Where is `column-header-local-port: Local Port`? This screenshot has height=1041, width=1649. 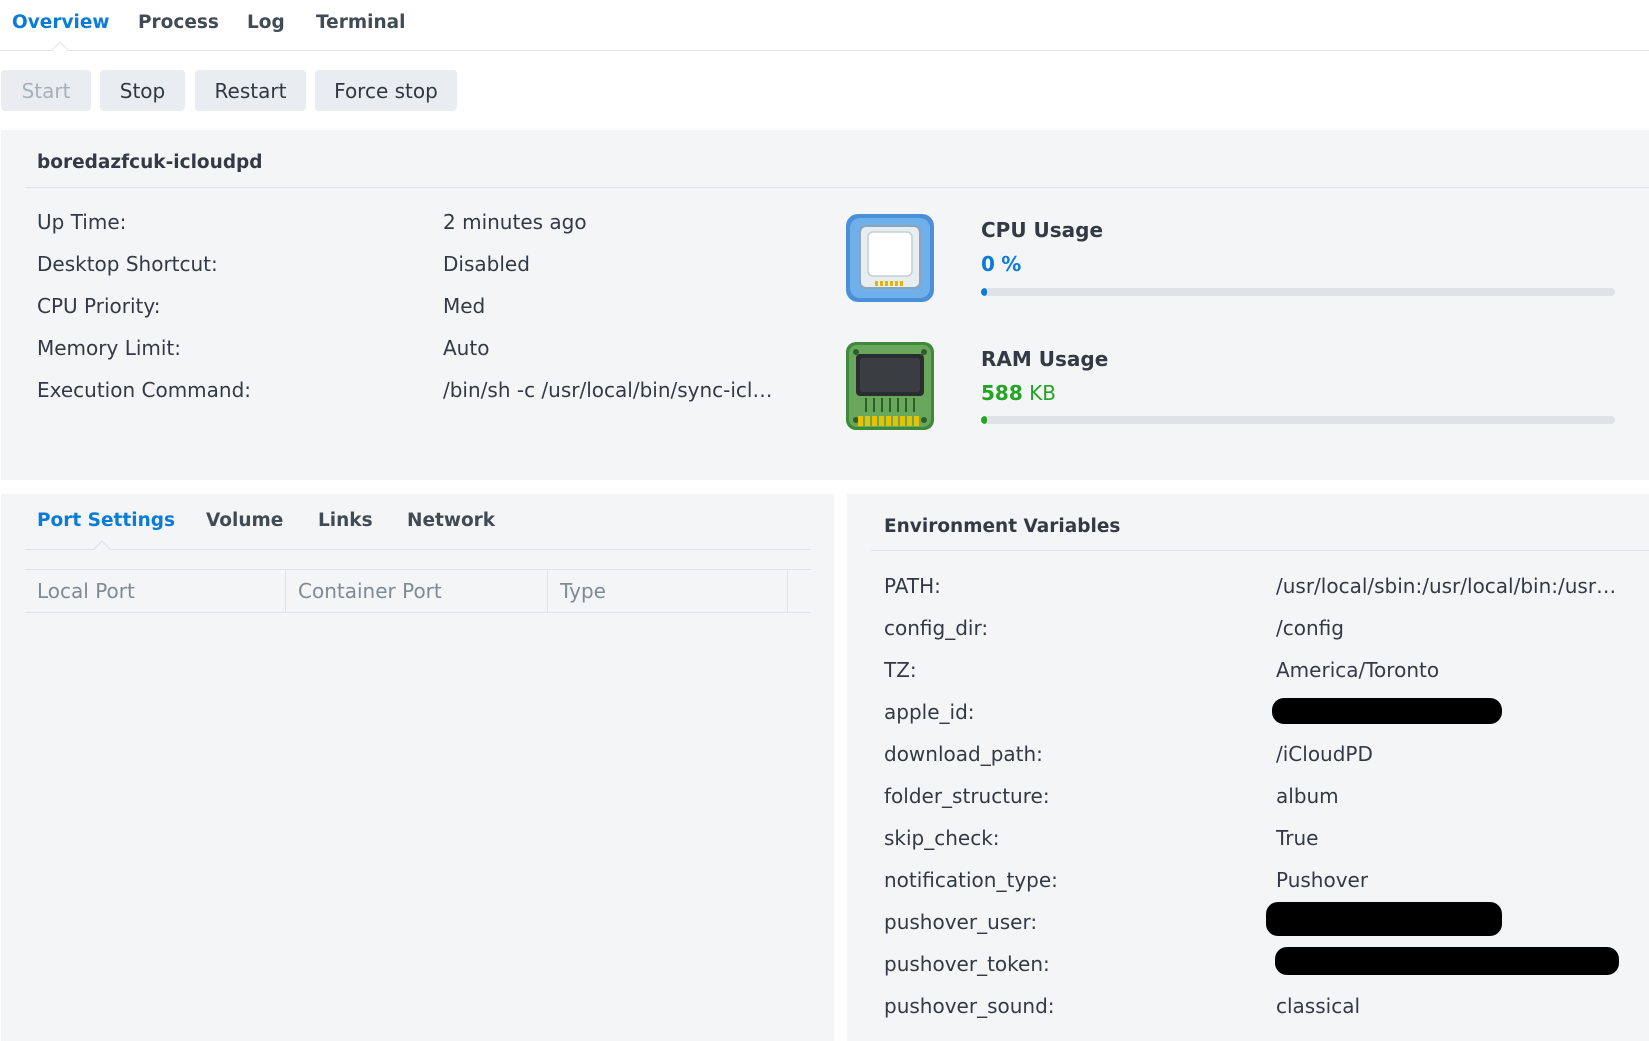 column-header-local-port: Local Port is located at coordinates (155, 591).